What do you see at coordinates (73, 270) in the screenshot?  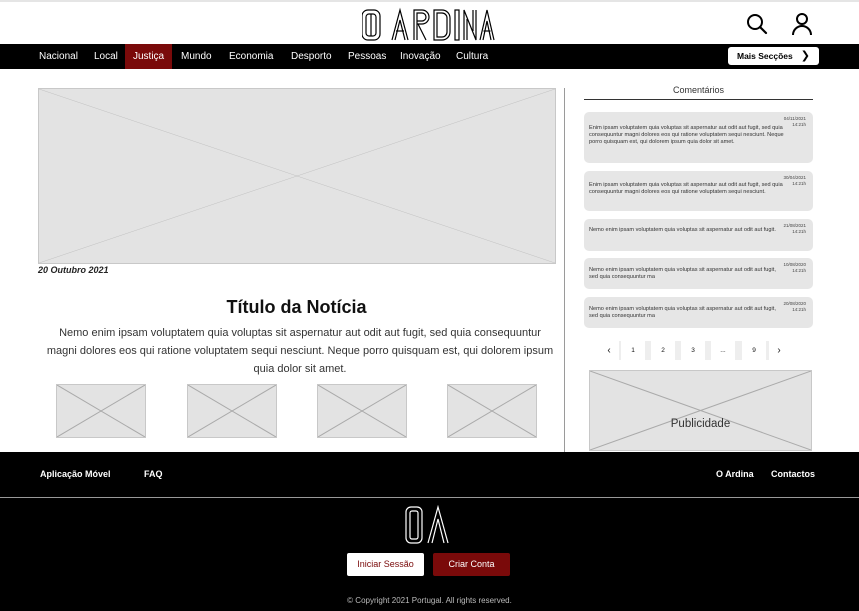 I see `article-date: 20 Outubro 2021` at bounding box center [73, 270].